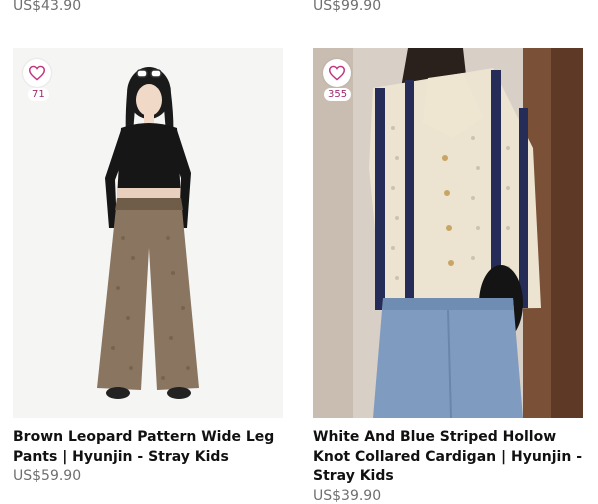 The height and width of the screenshot is (504, 598). I want to click on wishlist-count: 71, so click(38, 94).